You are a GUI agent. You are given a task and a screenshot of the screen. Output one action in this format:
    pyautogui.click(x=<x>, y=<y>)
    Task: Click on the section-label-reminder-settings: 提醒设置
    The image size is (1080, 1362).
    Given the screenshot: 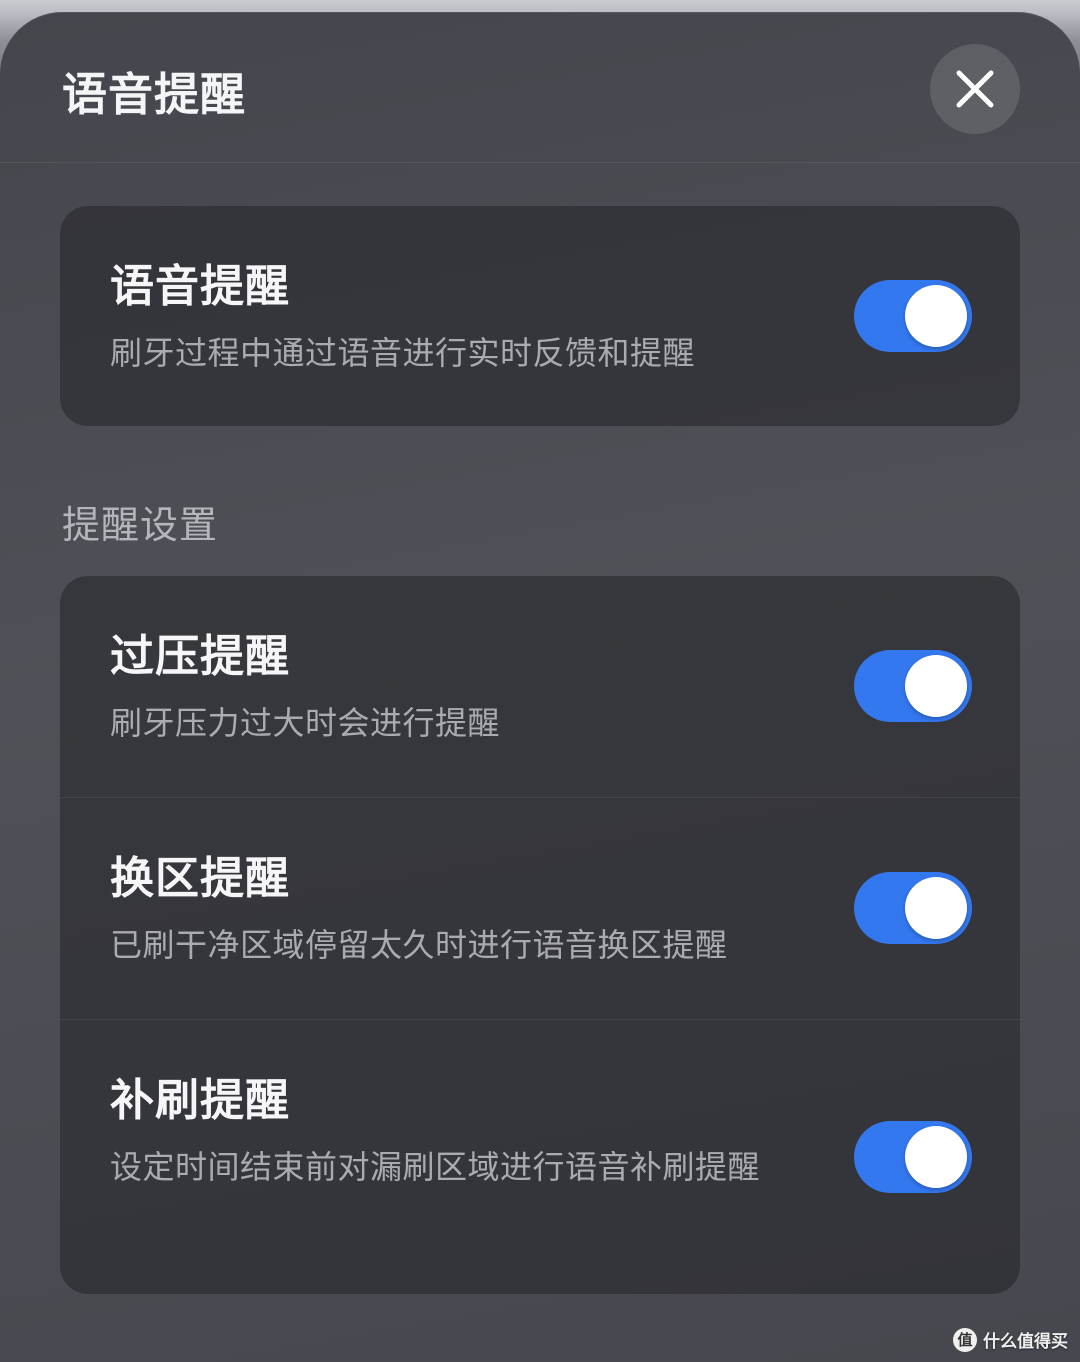 What is the action you would take?
    pyautogui.click(x=140, y=525)
    